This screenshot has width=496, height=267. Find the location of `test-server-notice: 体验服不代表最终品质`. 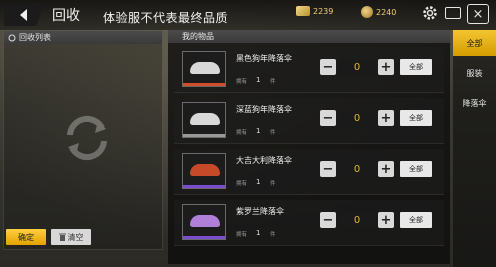

test-server-notice: 体验服不代表最终品质 is located at coordinates (166, 18).